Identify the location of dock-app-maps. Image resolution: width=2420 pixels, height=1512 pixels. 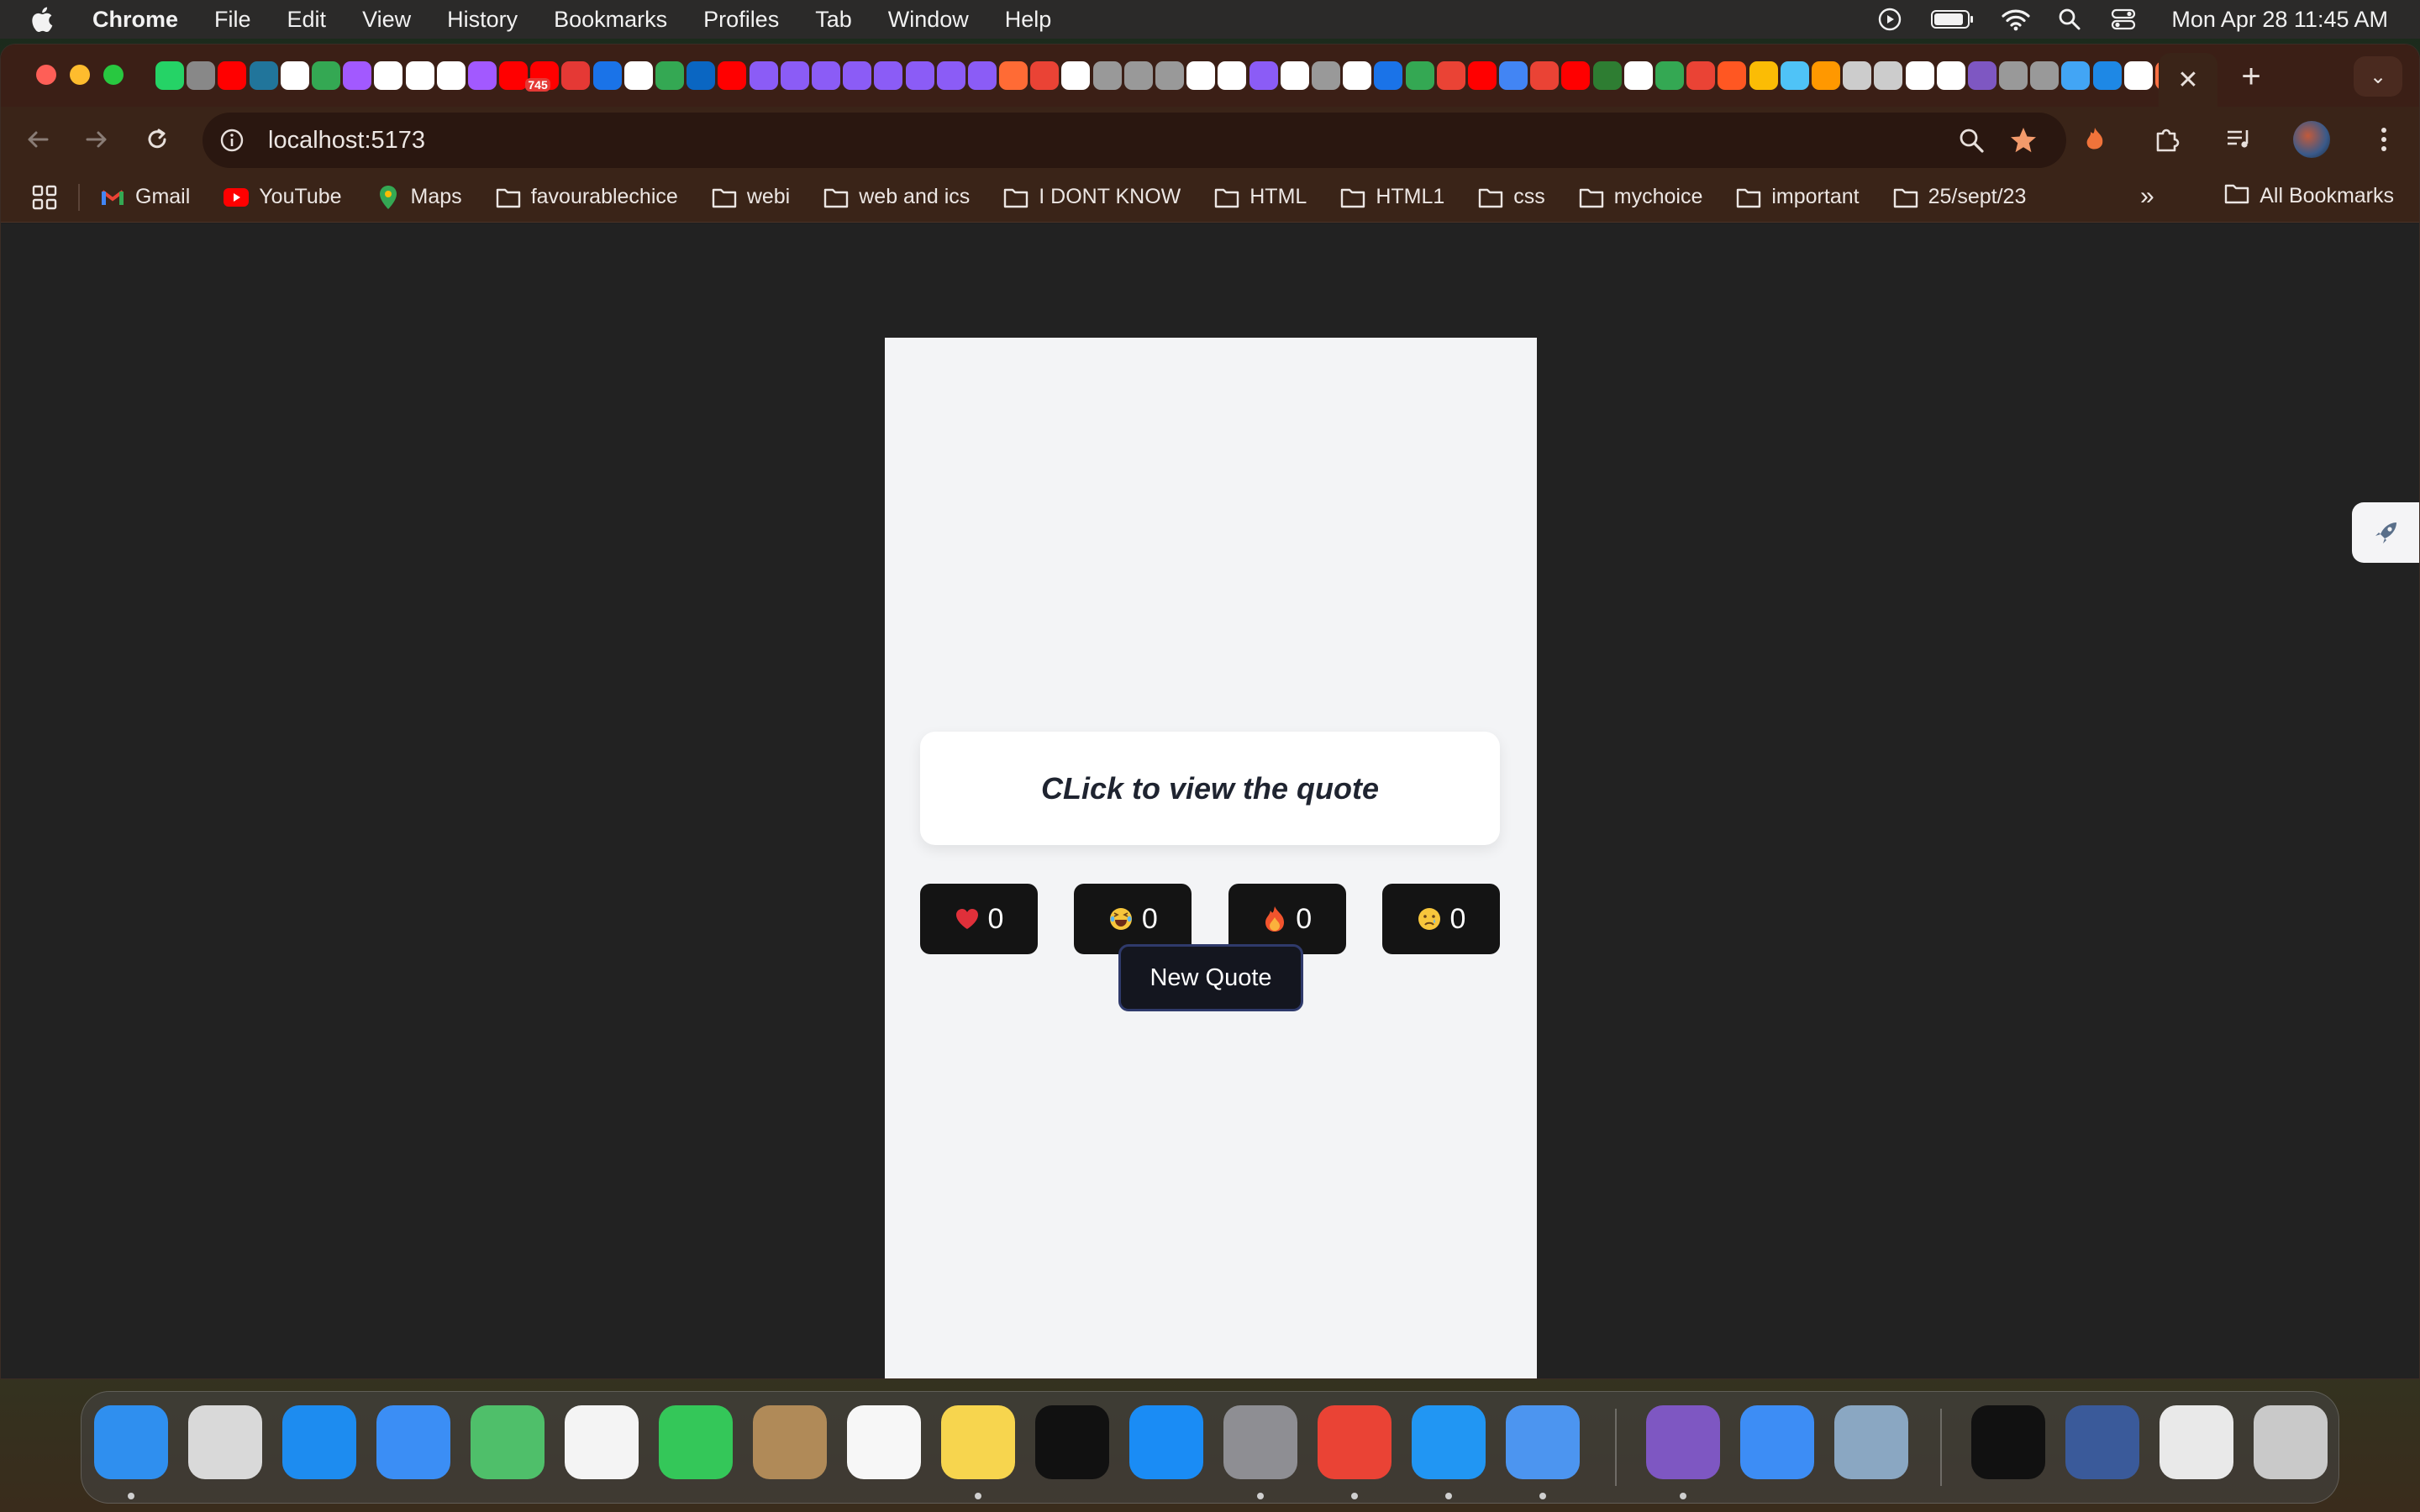
(508, 1442).